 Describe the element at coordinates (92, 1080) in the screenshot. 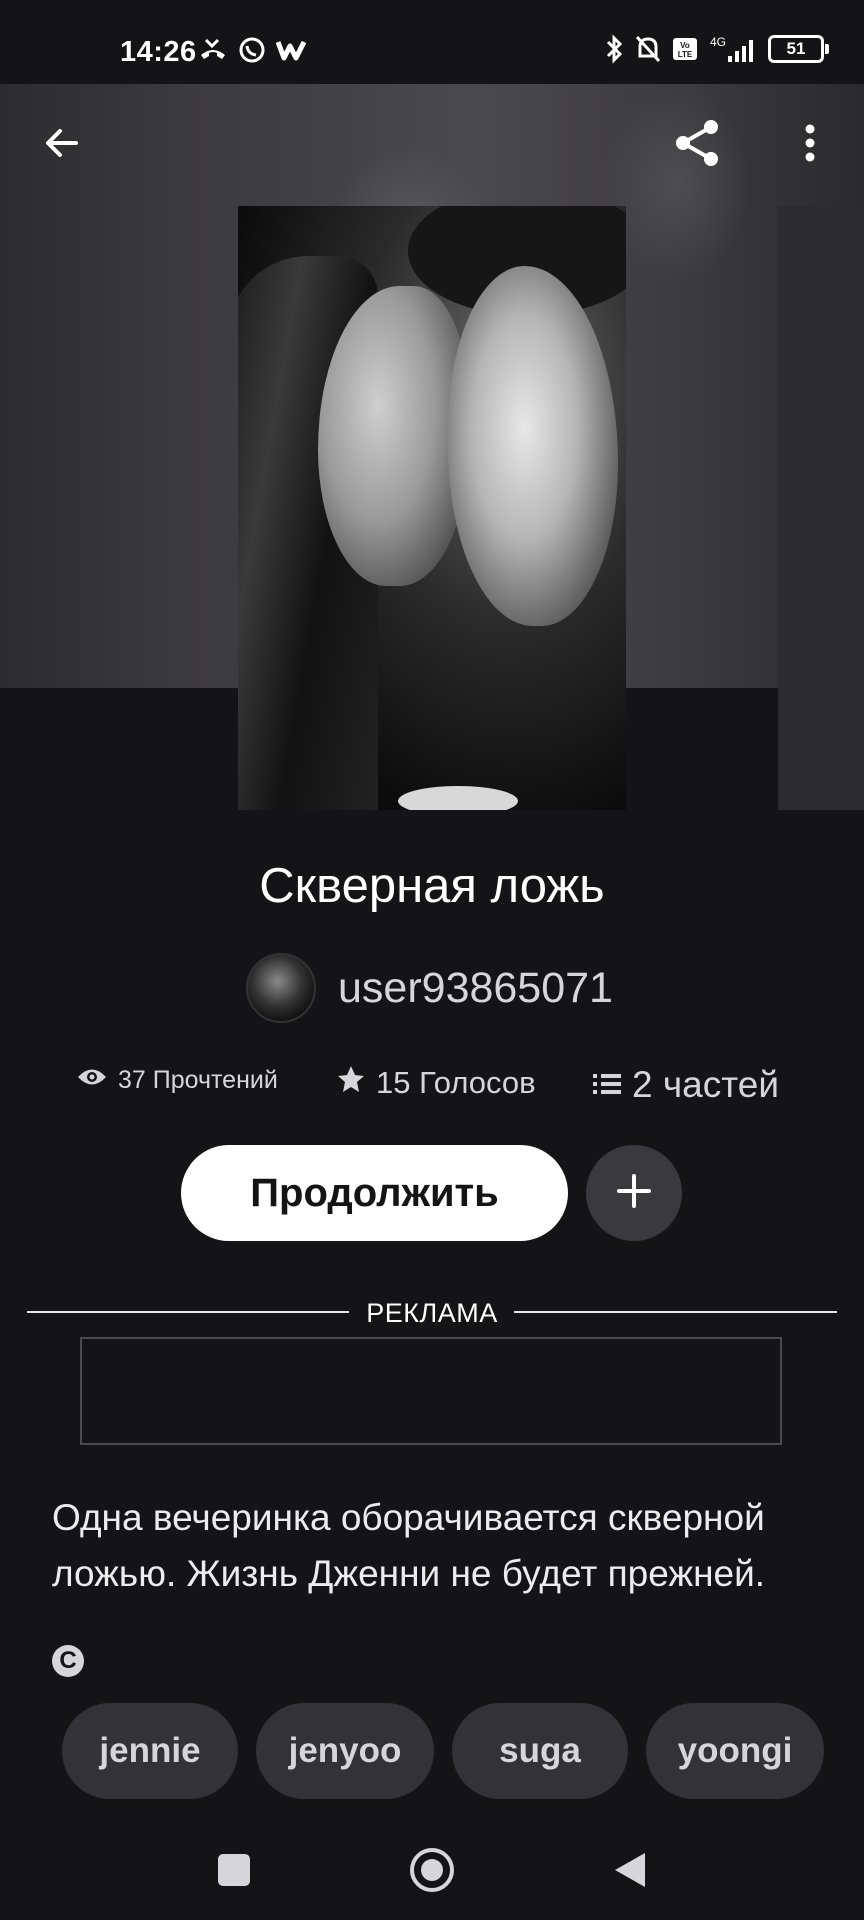

I see `eye-icon` at that location.